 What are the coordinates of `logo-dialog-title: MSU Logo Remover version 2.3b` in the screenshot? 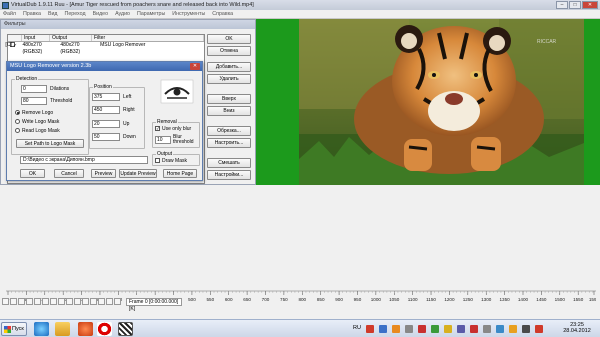 It's located at (104, 66).